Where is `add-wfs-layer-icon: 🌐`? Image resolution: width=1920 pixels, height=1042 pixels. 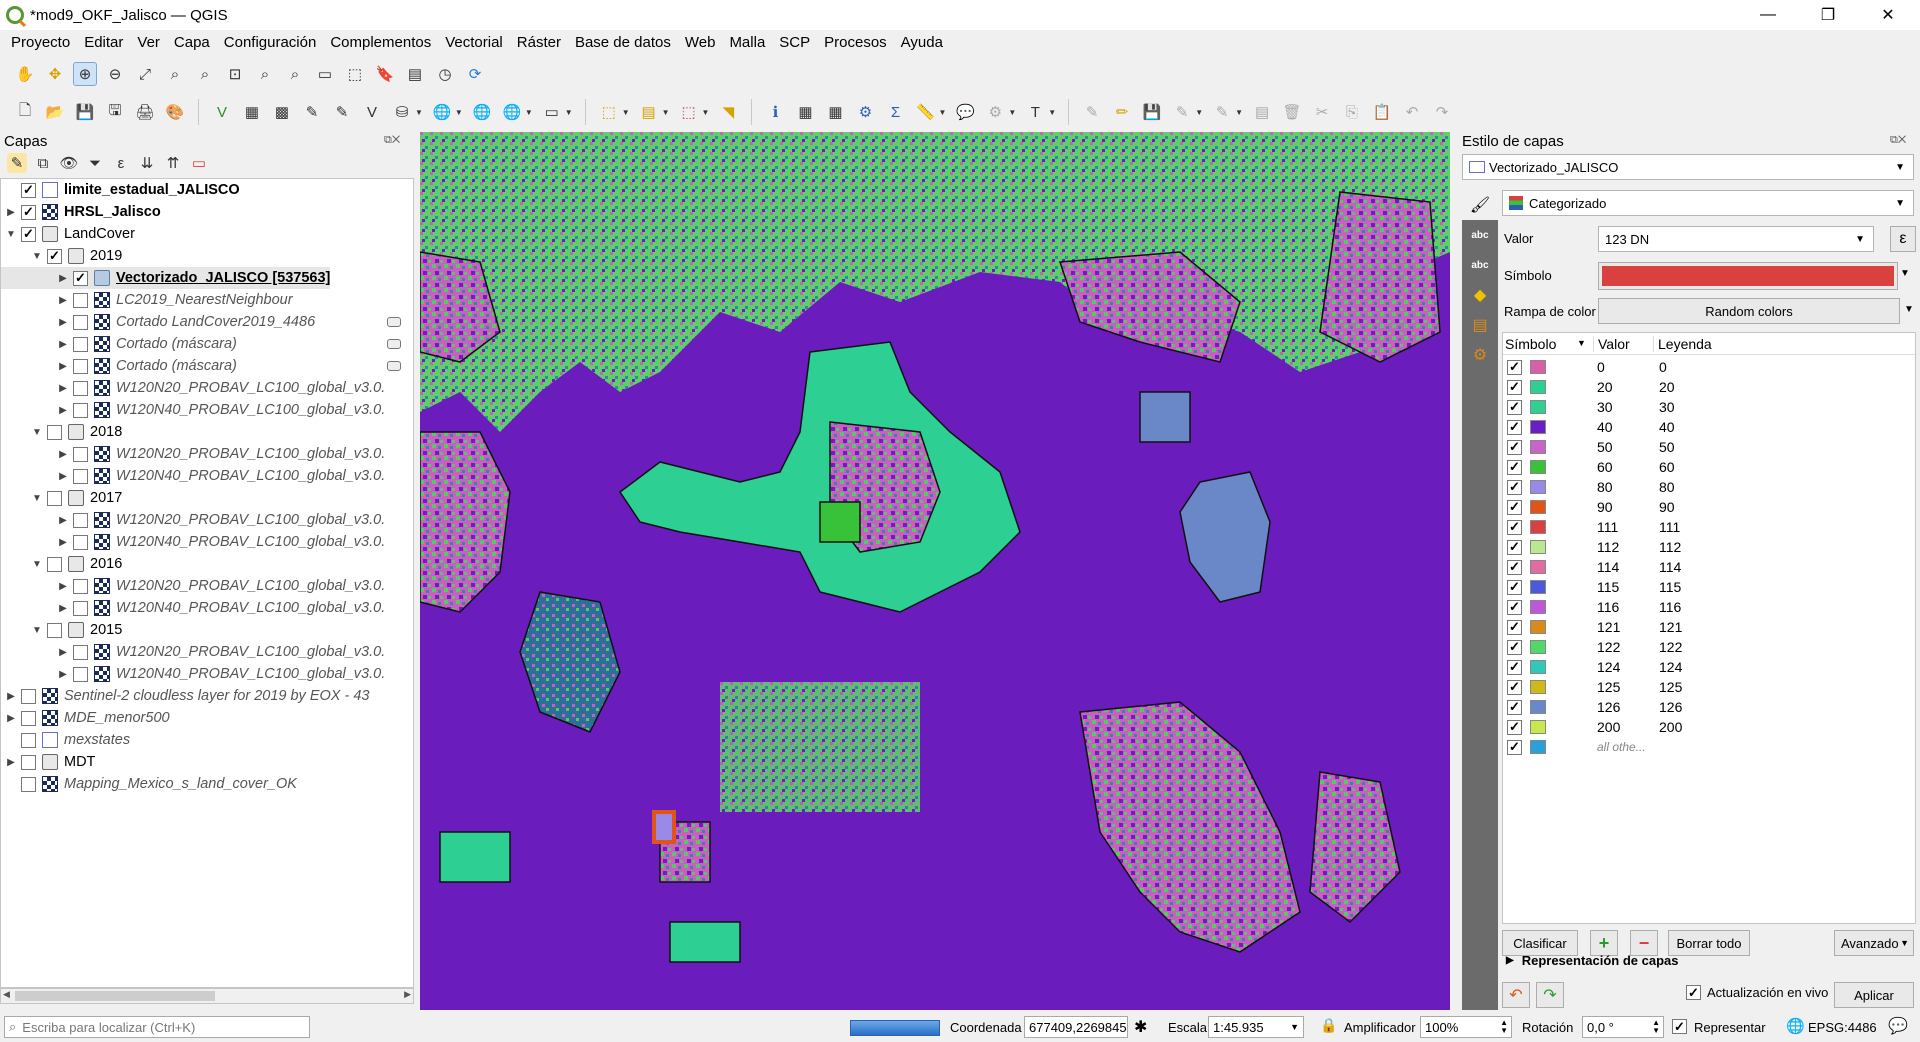 add-wfs-layer-icon: 🌐 is located at coordinates (442, 112).